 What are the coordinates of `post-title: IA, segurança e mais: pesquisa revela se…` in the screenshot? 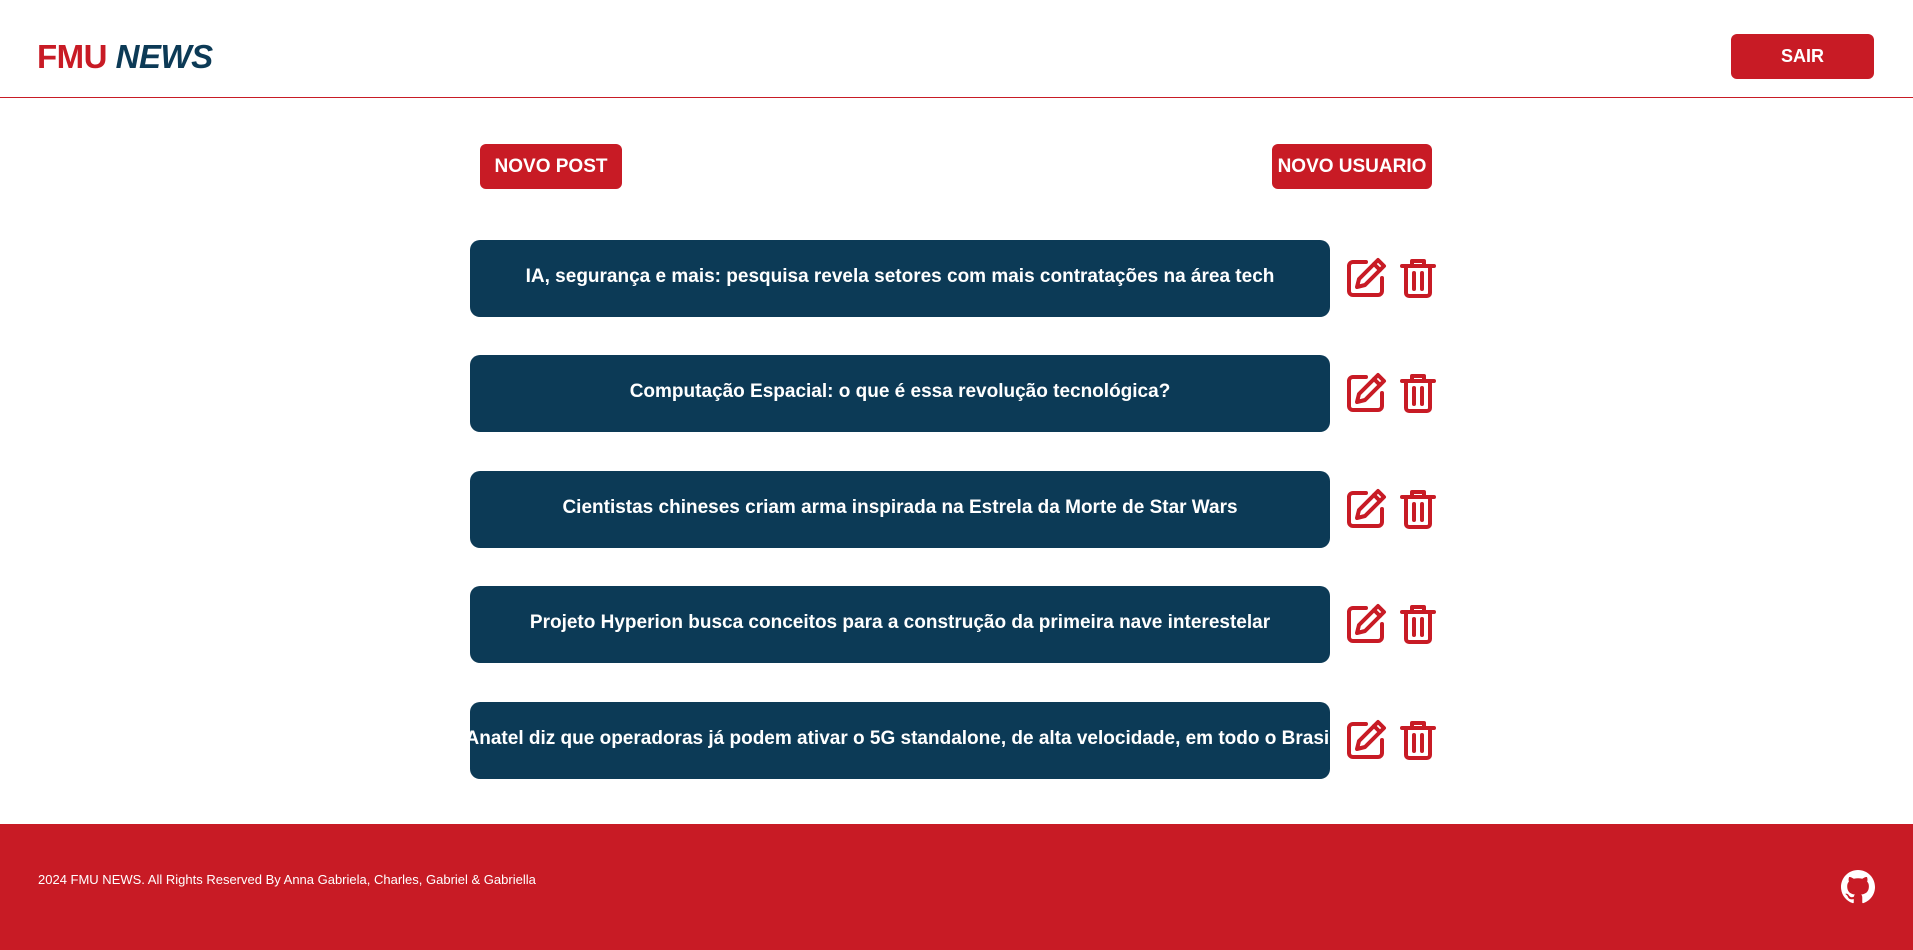 It's located at (900, 278).